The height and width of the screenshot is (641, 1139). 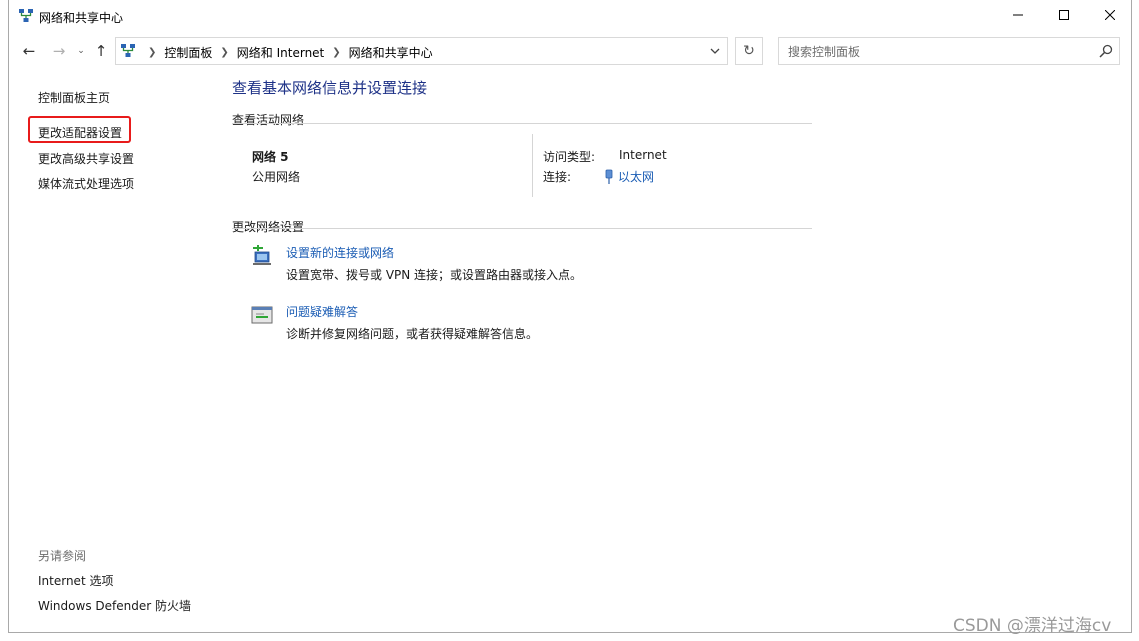 I want to click on troubleshoot-desc: 诊断并修复网络问题，或者获得疑难解答信息。, so click(x=412, y=334).